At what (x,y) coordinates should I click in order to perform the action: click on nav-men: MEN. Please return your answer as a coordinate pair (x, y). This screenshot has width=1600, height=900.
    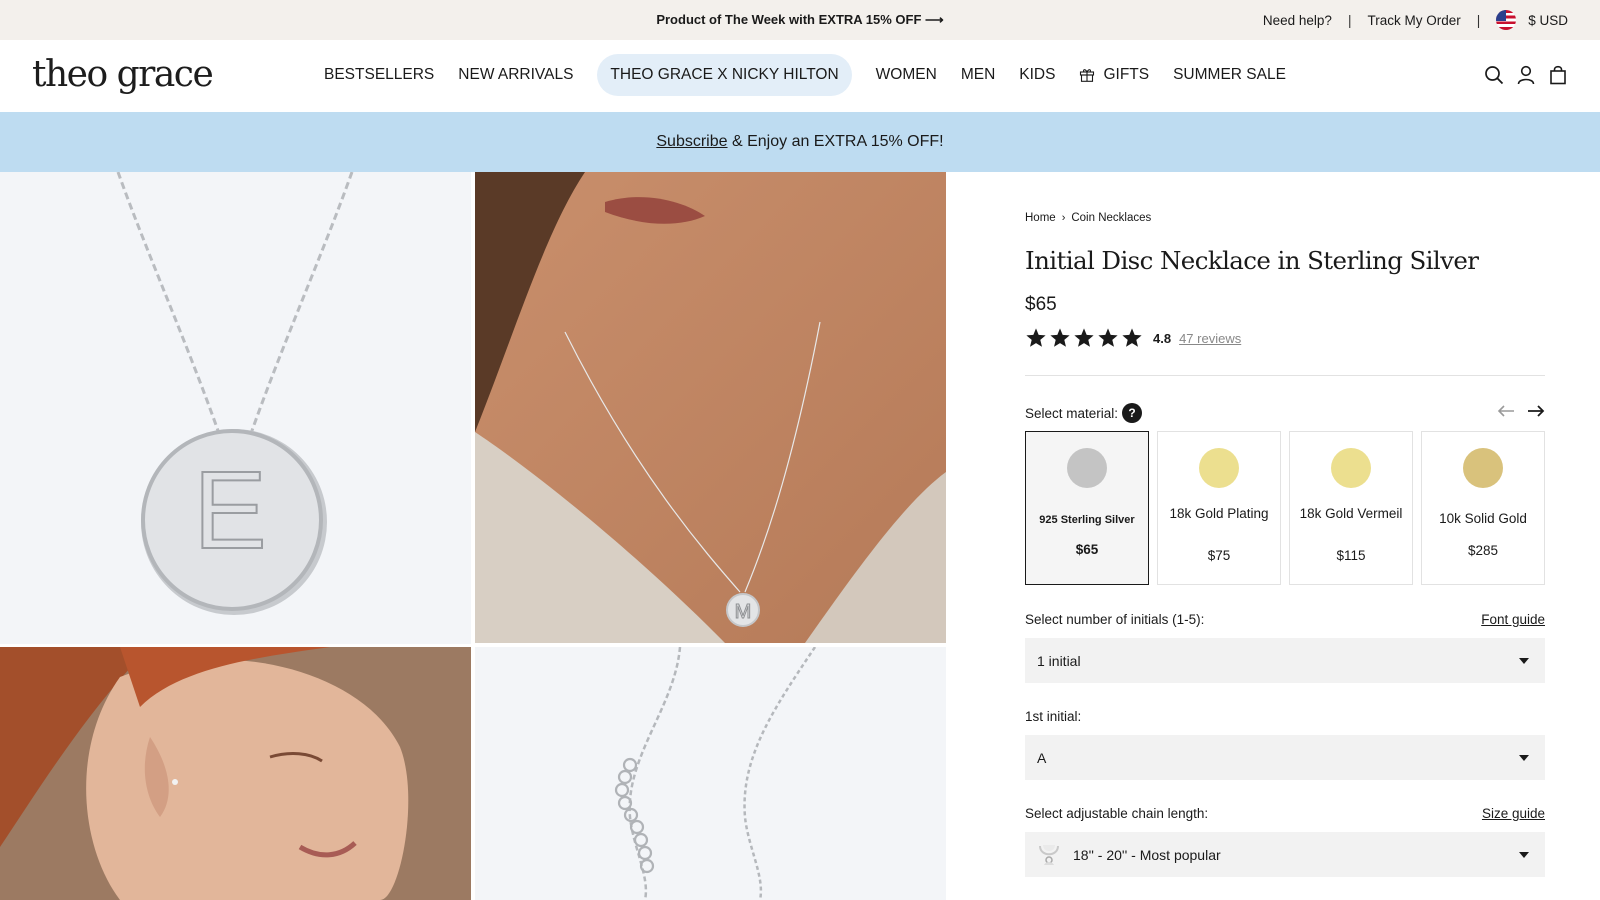
    Looking at the image, I should click on (978, 75).